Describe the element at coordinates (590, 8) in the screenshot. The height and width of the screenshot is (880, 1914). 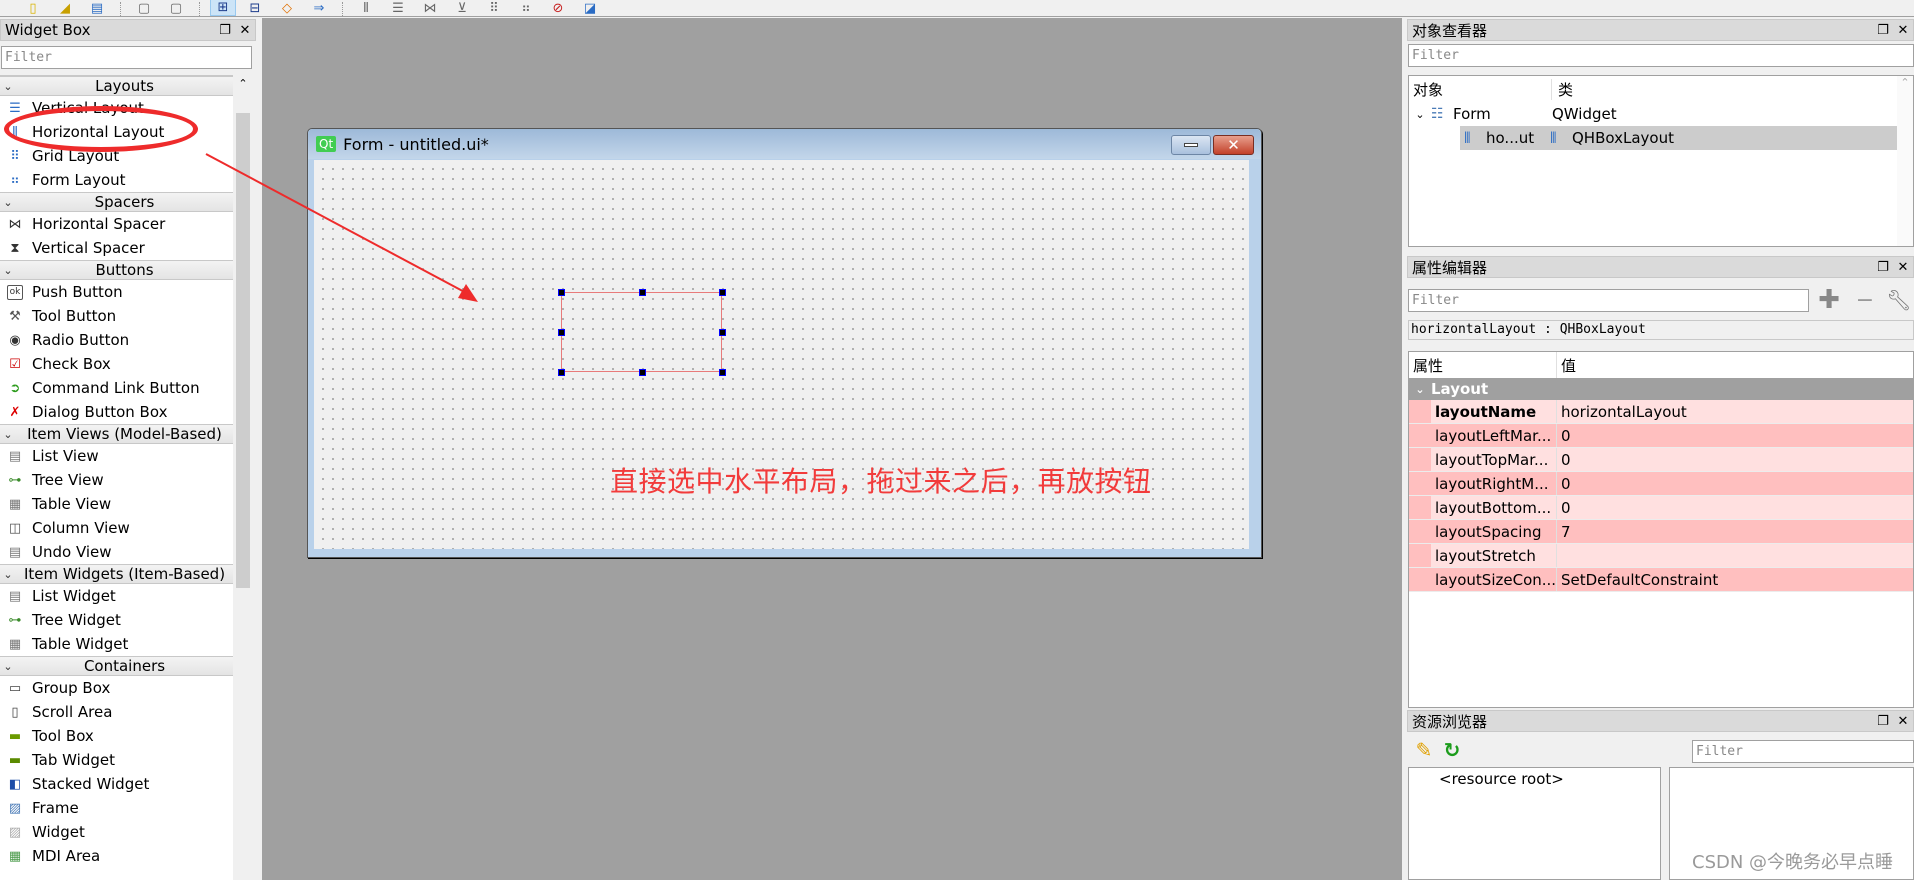
I see `adjust-size-icon: ◪` at that location.